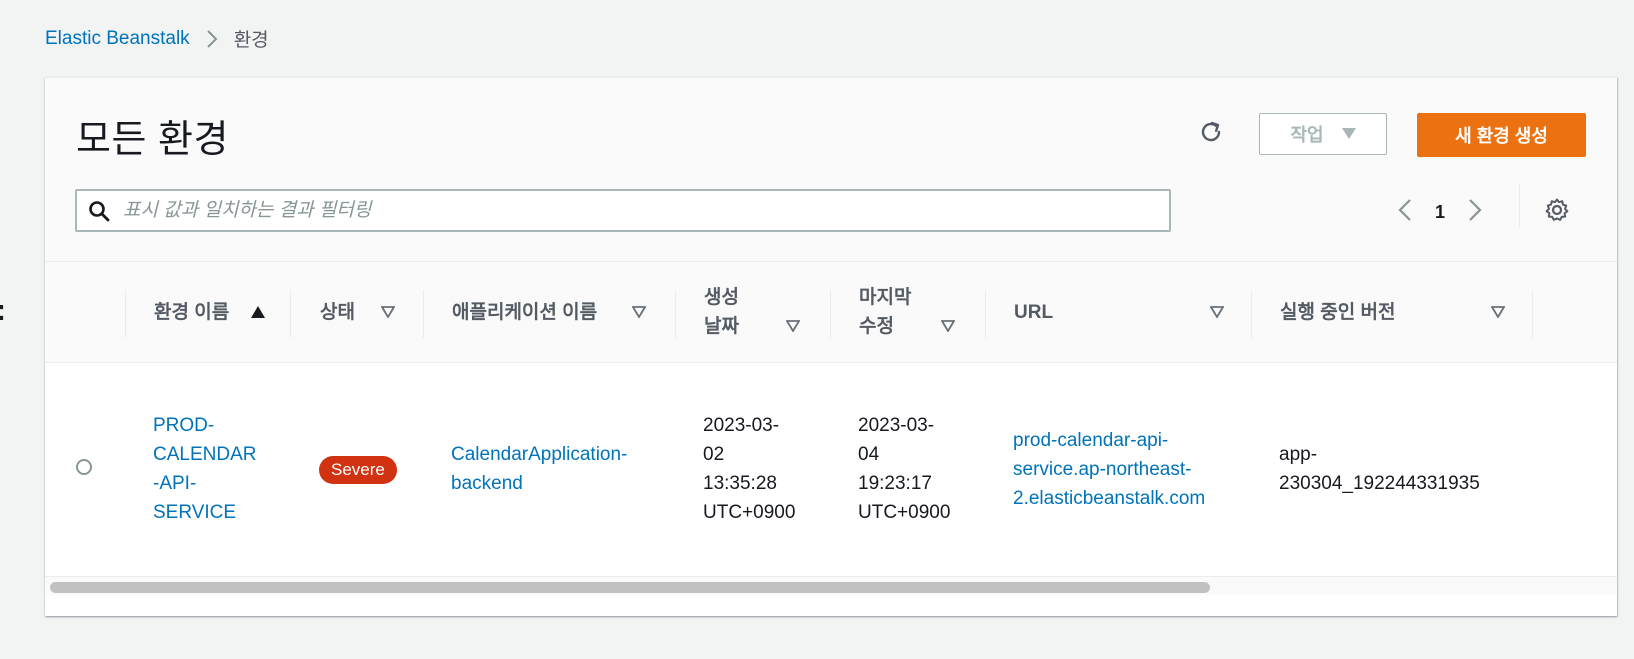 This screenshot has width=1634, height=659. What do you see at coordinates (1307, 135) in the screenshot?
I see `actions-label: 작업` at bounding box center [1307, 135].